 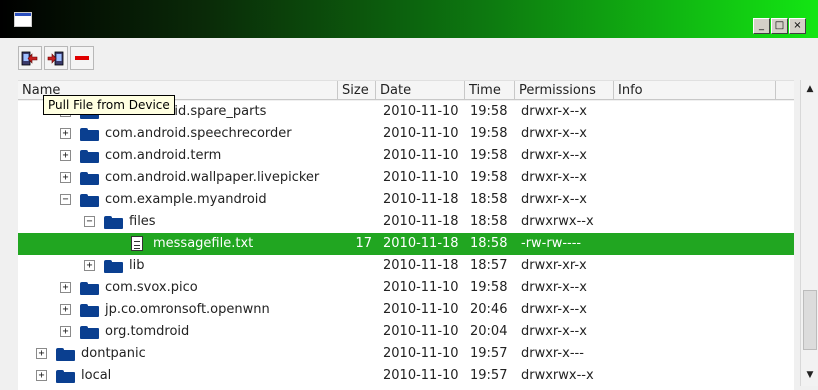 I want to click on folder-row: − files 2010-11-18 18:58 drwxrwx--x, so click(x=406, y=222).